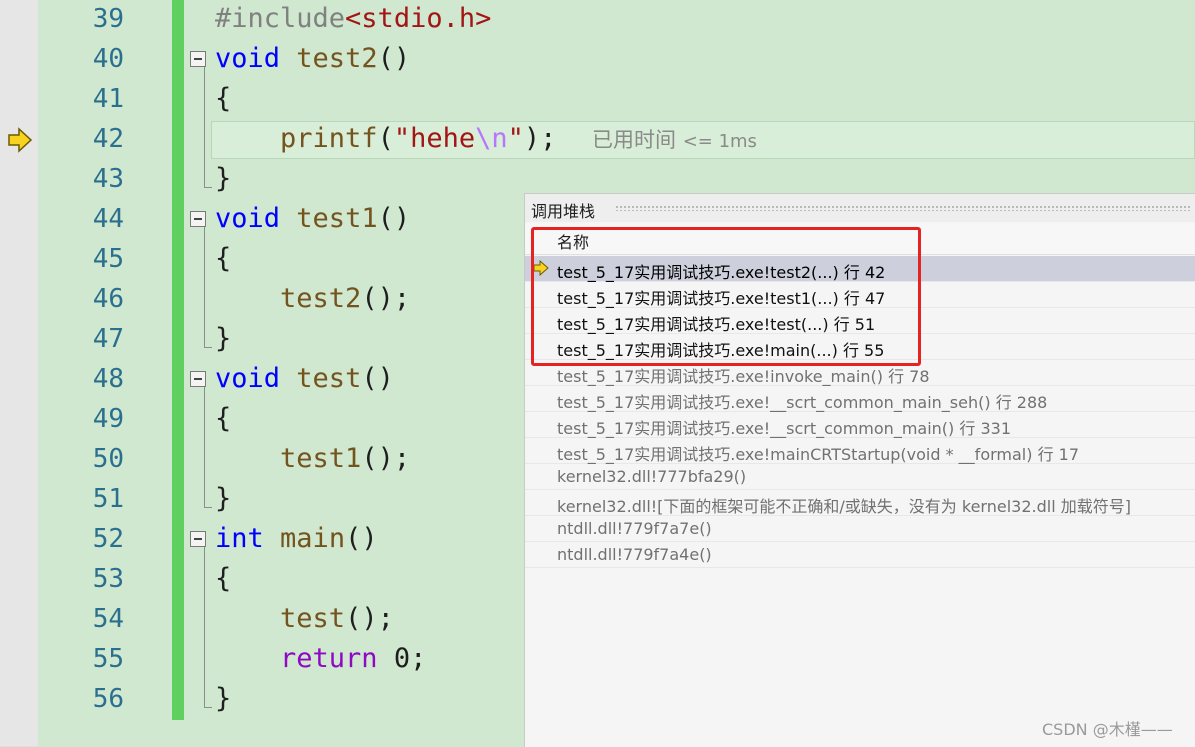 This screenshot has height=747, width=1195. I want to click on line-number: 41, so click(108, 99).